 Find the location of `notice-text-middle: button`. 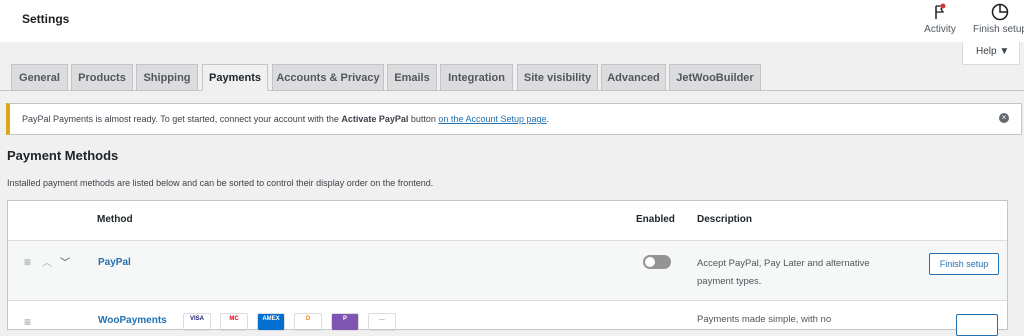

notice-text-middle: button is located at coordinates (423, 119).